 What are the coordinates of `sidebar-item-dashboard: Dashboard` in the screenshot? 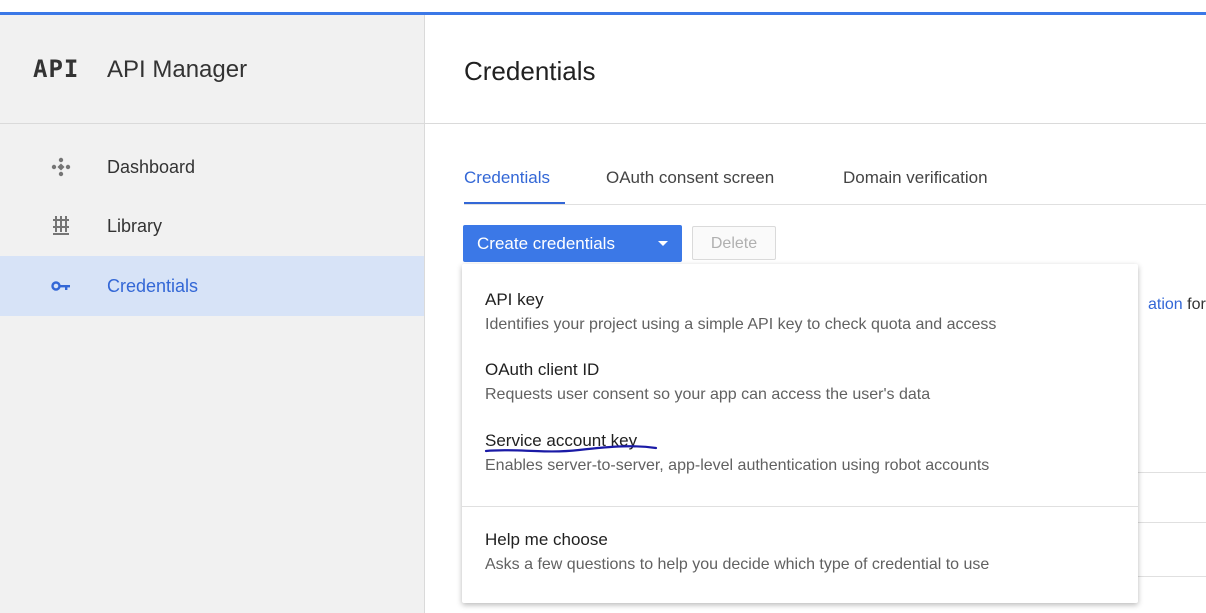 It's located at (212, 167).